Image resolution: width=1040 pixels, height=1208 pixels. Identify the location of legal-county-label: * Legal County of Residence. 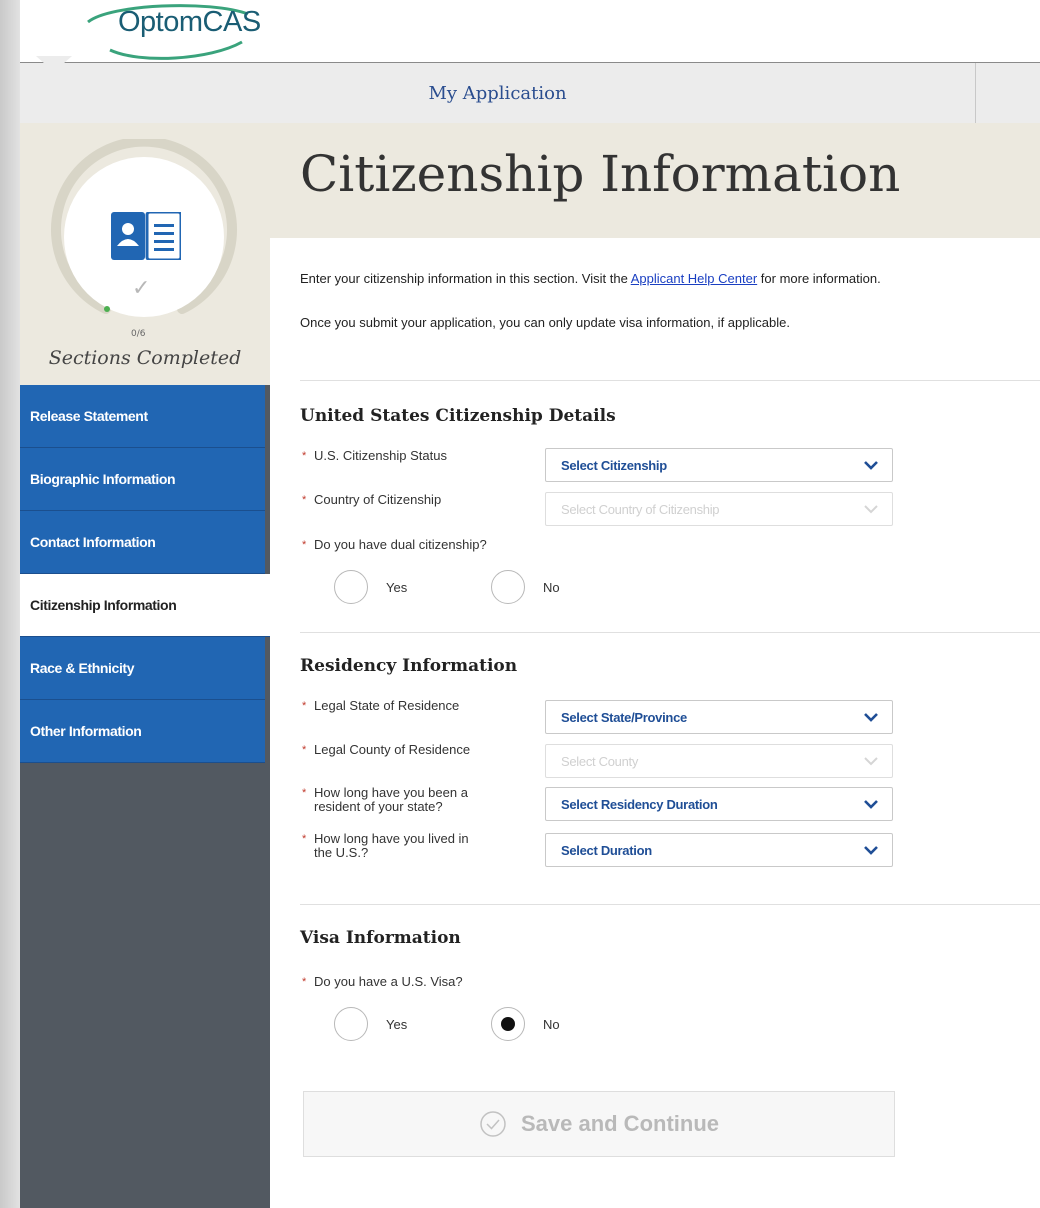
(386, 749).